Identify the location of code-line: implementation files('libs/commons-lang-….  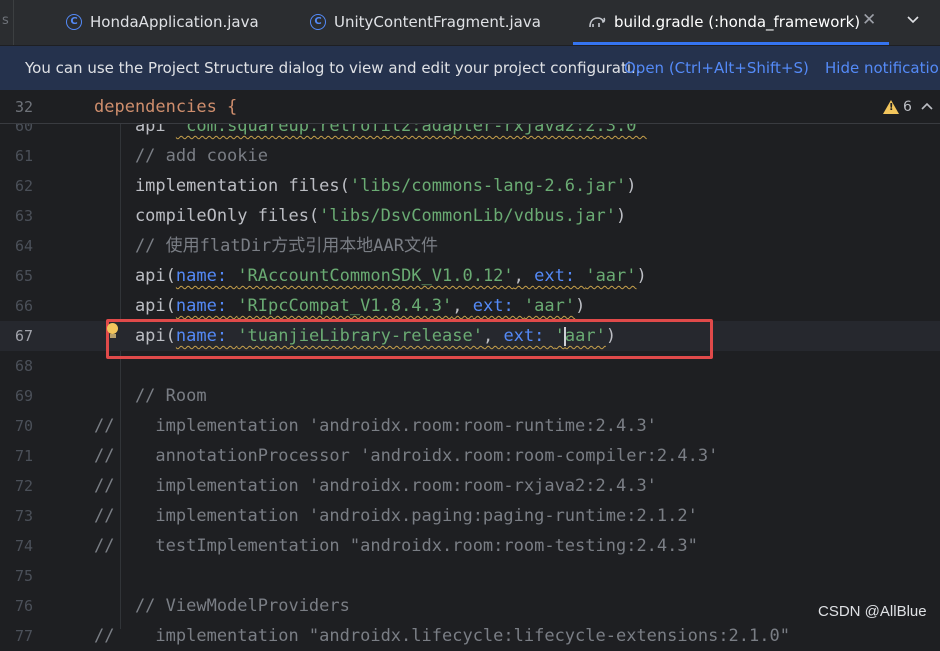
(365, 186).